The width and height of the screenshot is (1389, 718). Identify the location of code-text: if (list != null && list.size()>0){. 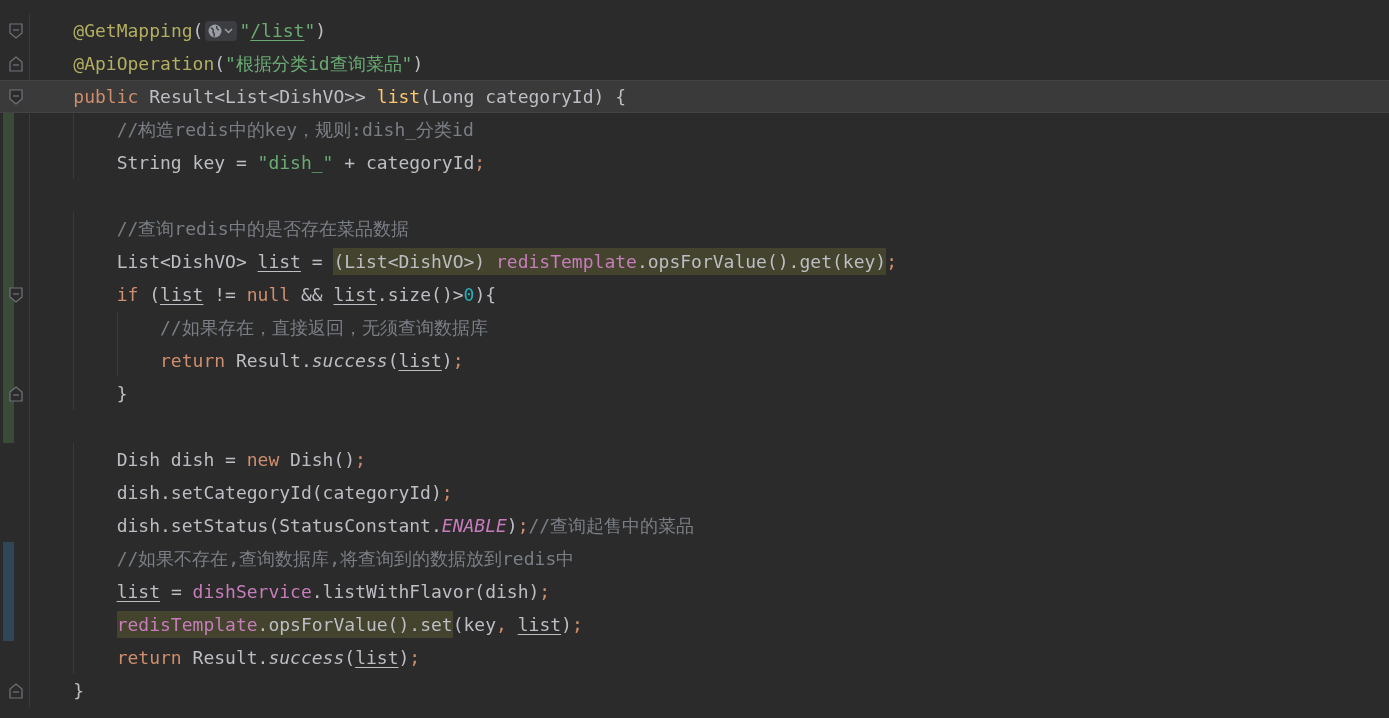
(306, 294).